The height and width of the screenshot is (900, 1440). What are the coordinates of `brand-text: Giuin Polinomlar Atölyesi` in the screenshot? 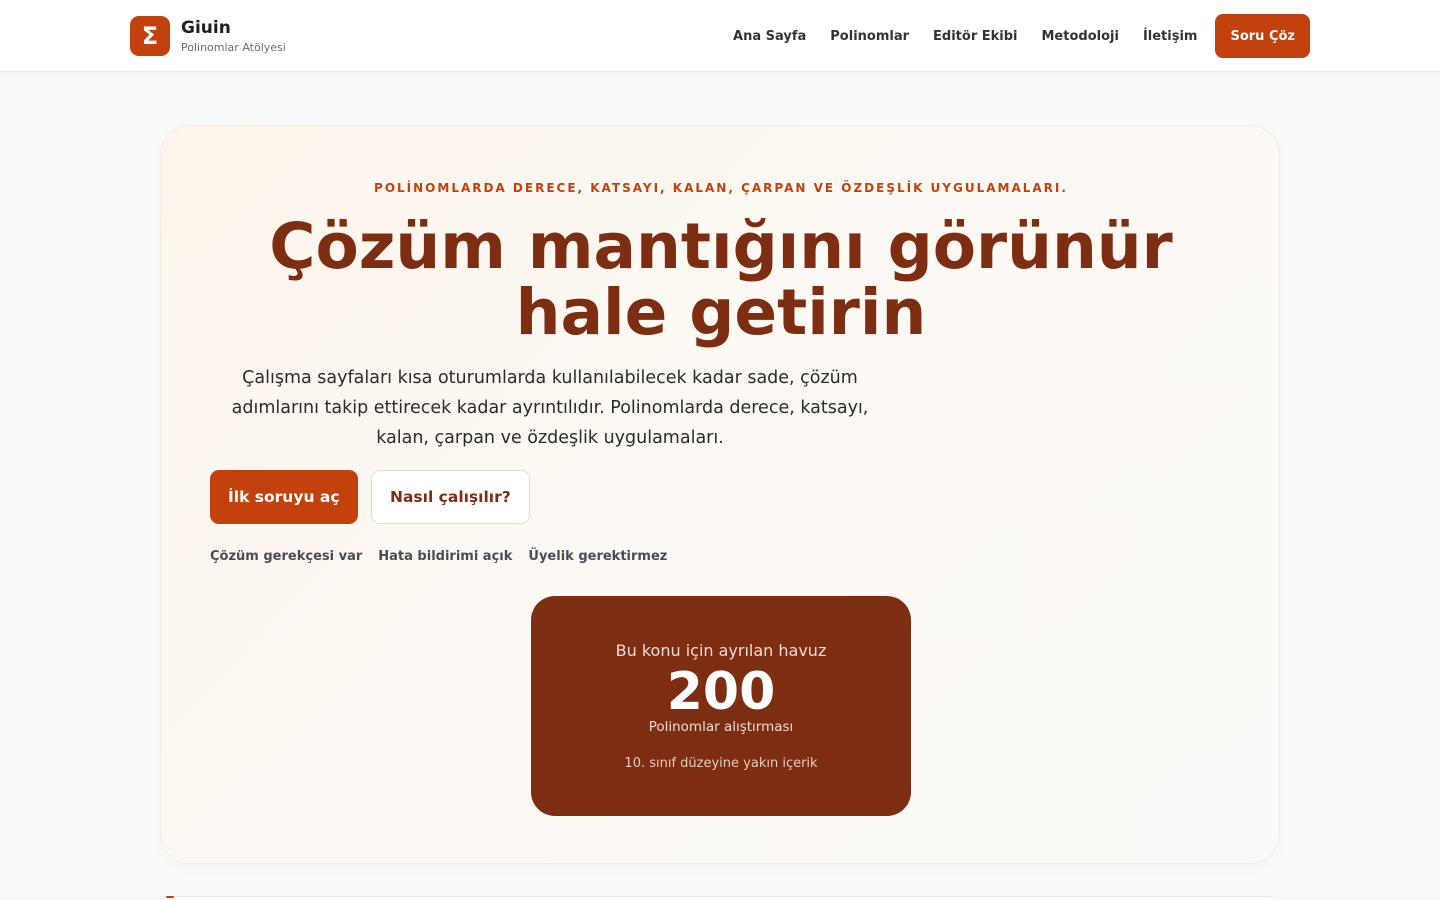 It's located at (233, 36).